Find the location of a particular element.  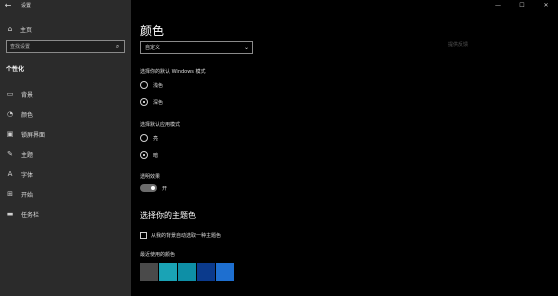

maximize-icon: ☐ is located at coordinates (522, 6).